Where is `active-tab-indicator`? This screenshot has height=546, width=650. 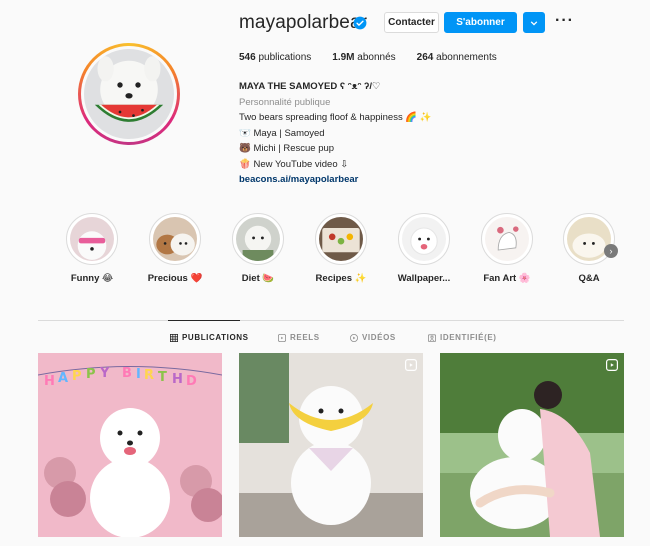
active-tab-indicator is located at coordinates (204, 320).